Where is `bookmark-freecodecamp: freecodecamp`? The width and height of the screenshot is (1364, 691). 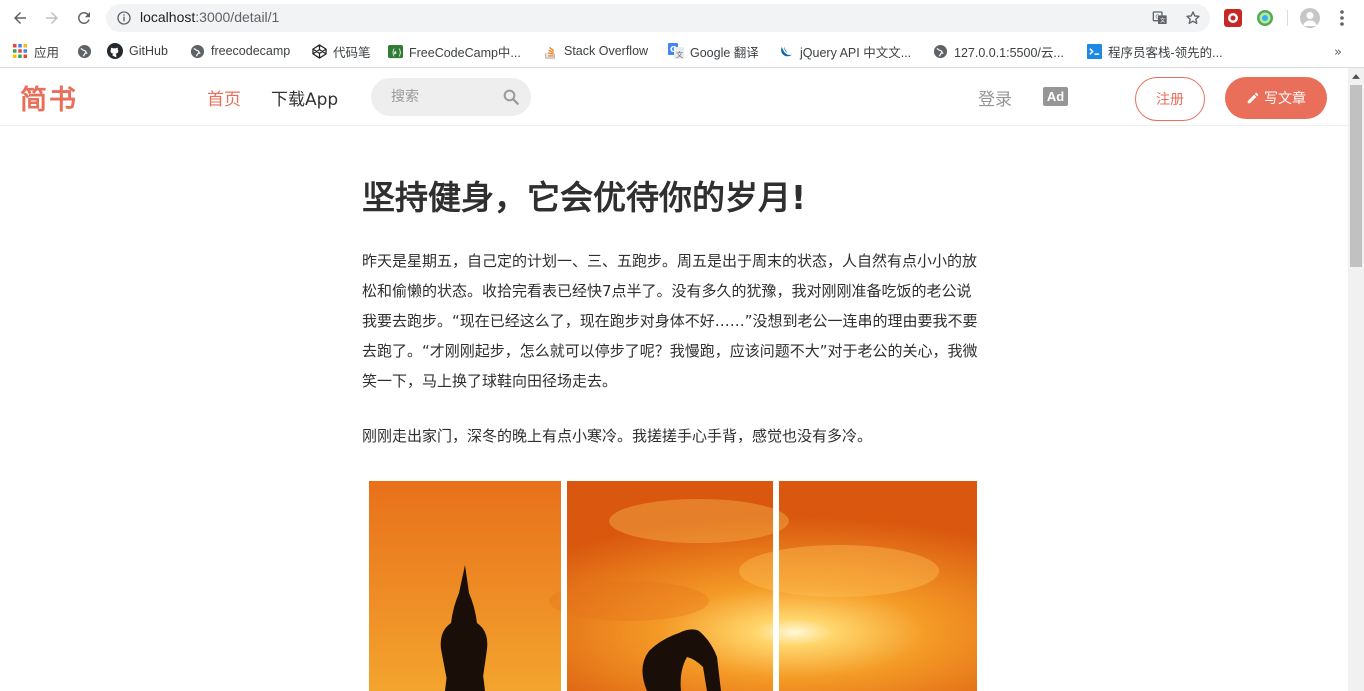
bookmark-freecodecamp: freecodecamp is located at coordinates (239, 51).